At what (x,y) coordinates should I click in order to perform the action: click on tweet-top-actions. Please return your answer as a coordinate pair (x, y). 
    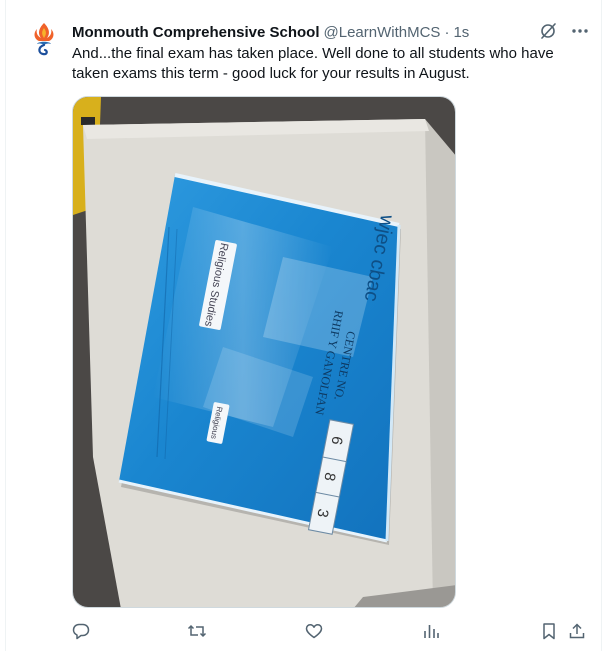
    Looking at the image, I should click on (564, 31).